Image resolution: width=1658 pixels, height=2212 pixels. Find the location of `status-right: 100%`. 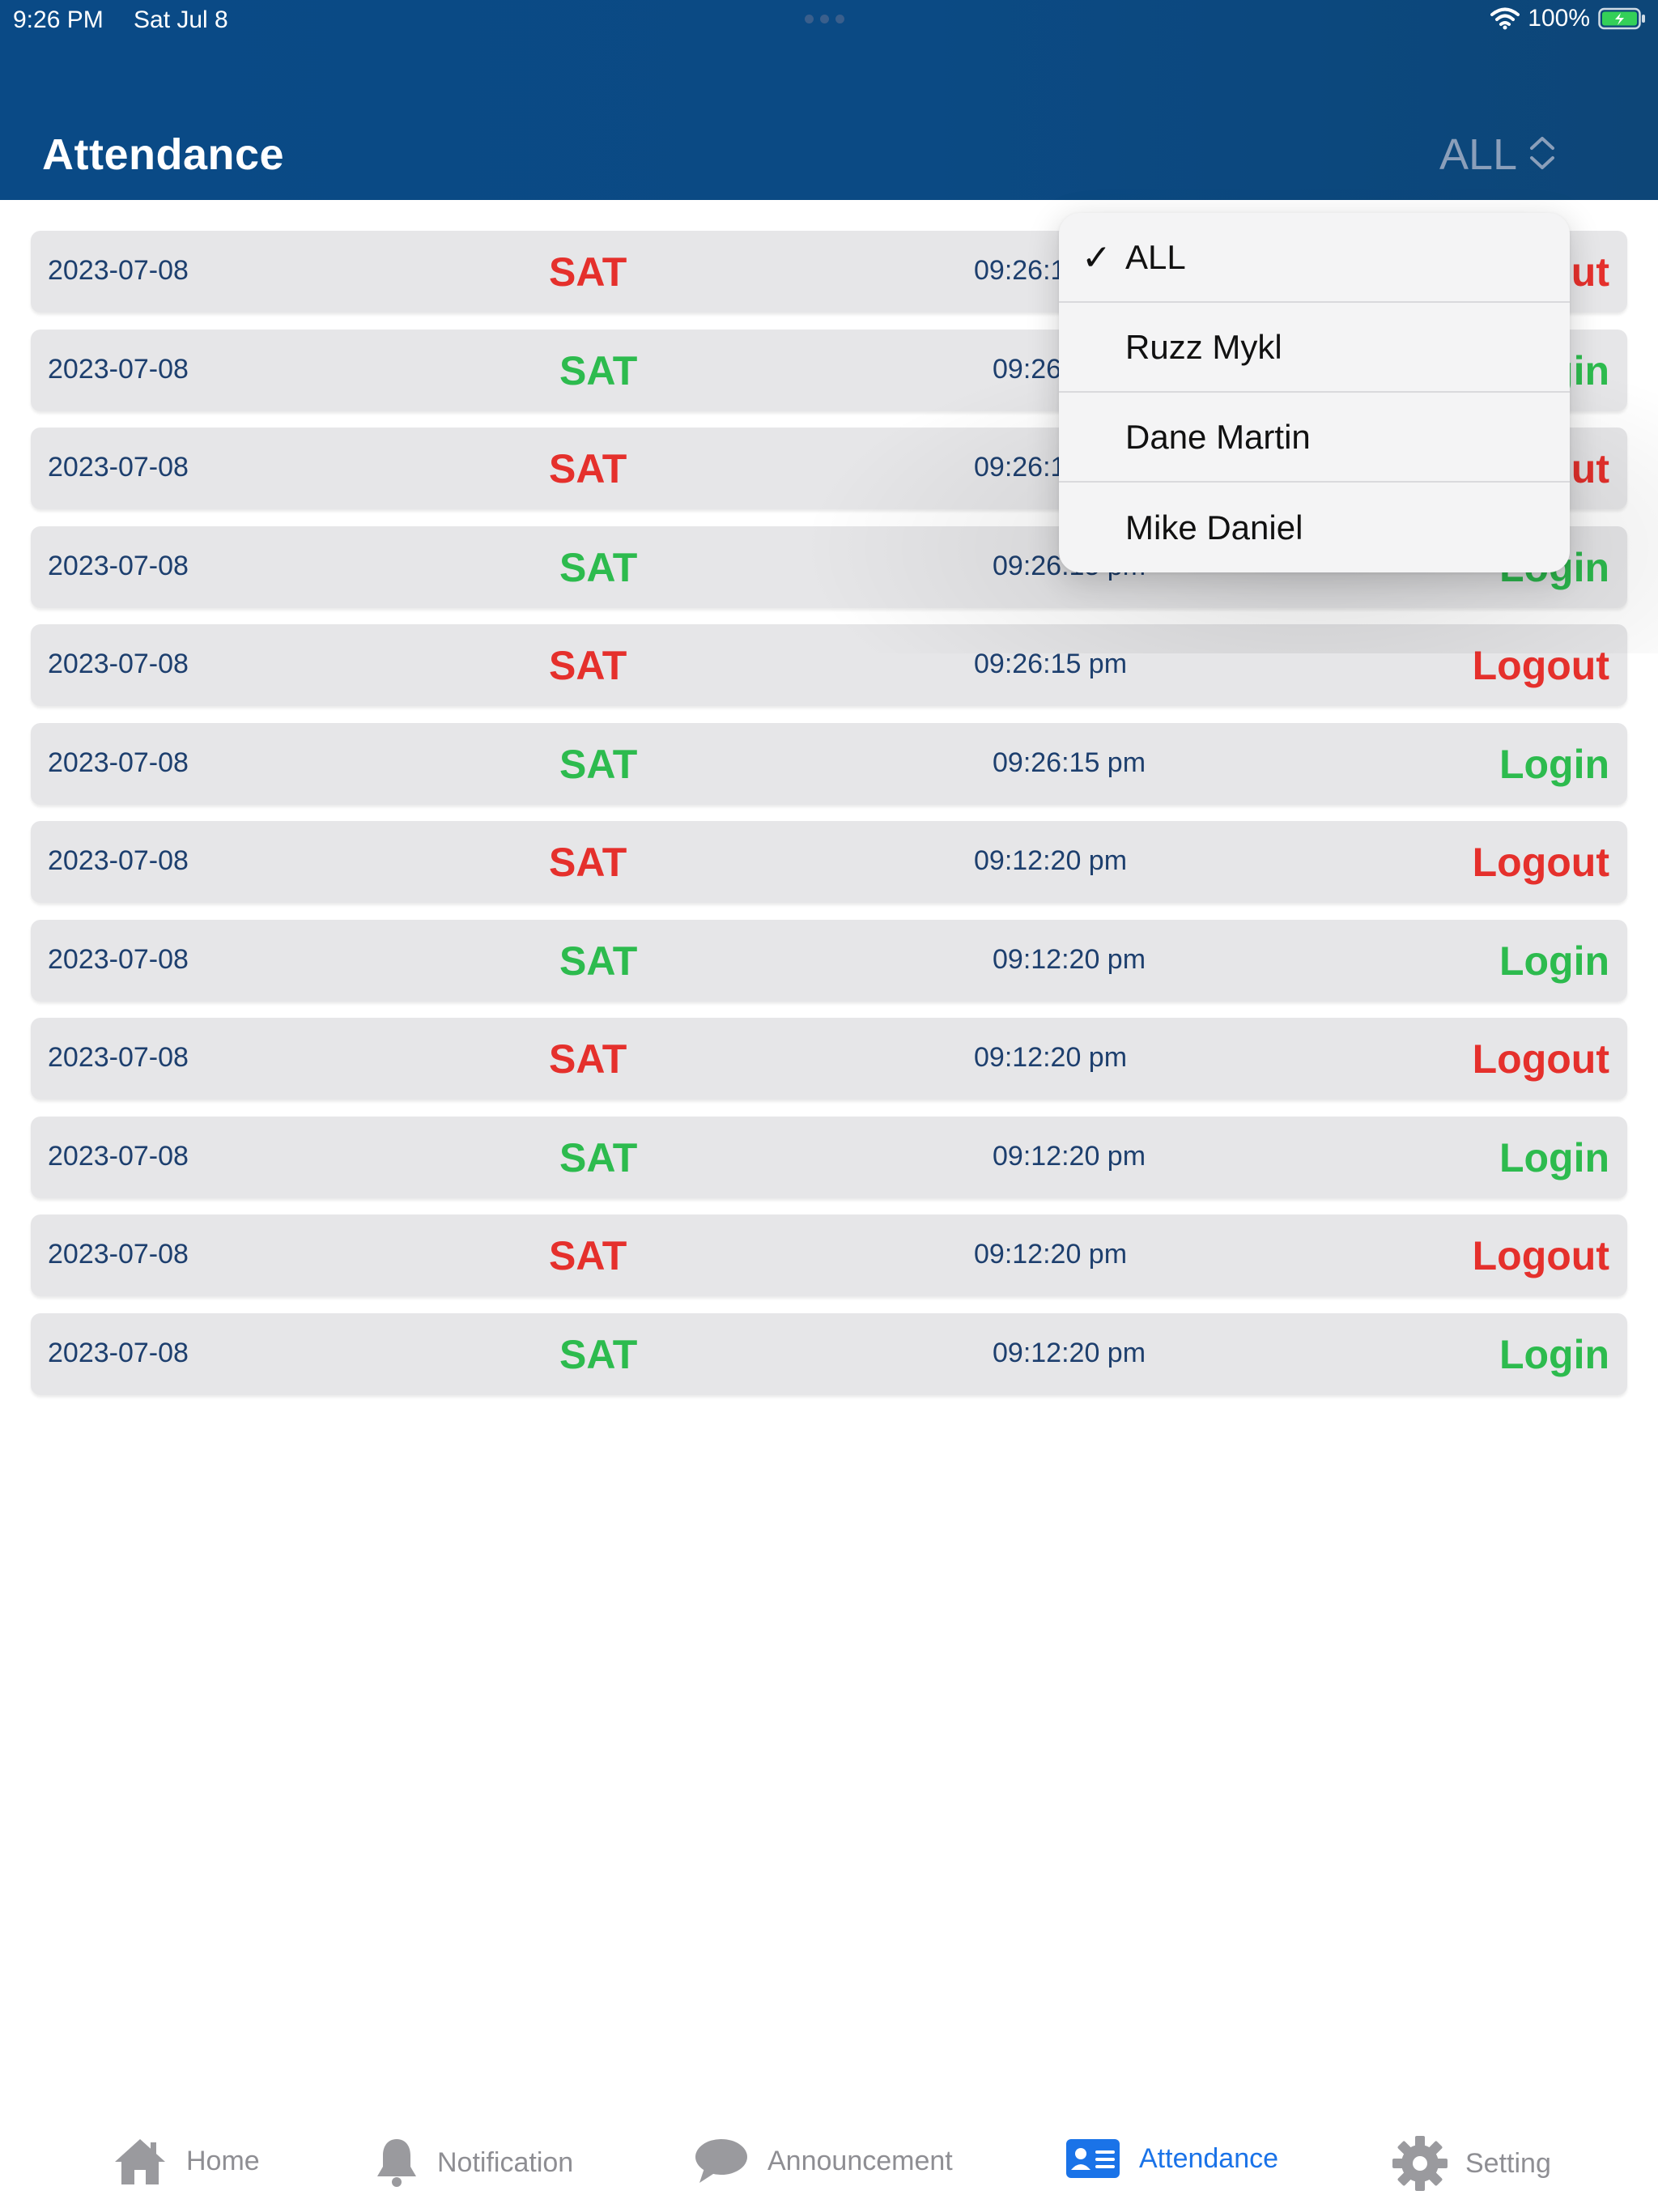

status-right: 100% is located at coordinates (1568, 19).